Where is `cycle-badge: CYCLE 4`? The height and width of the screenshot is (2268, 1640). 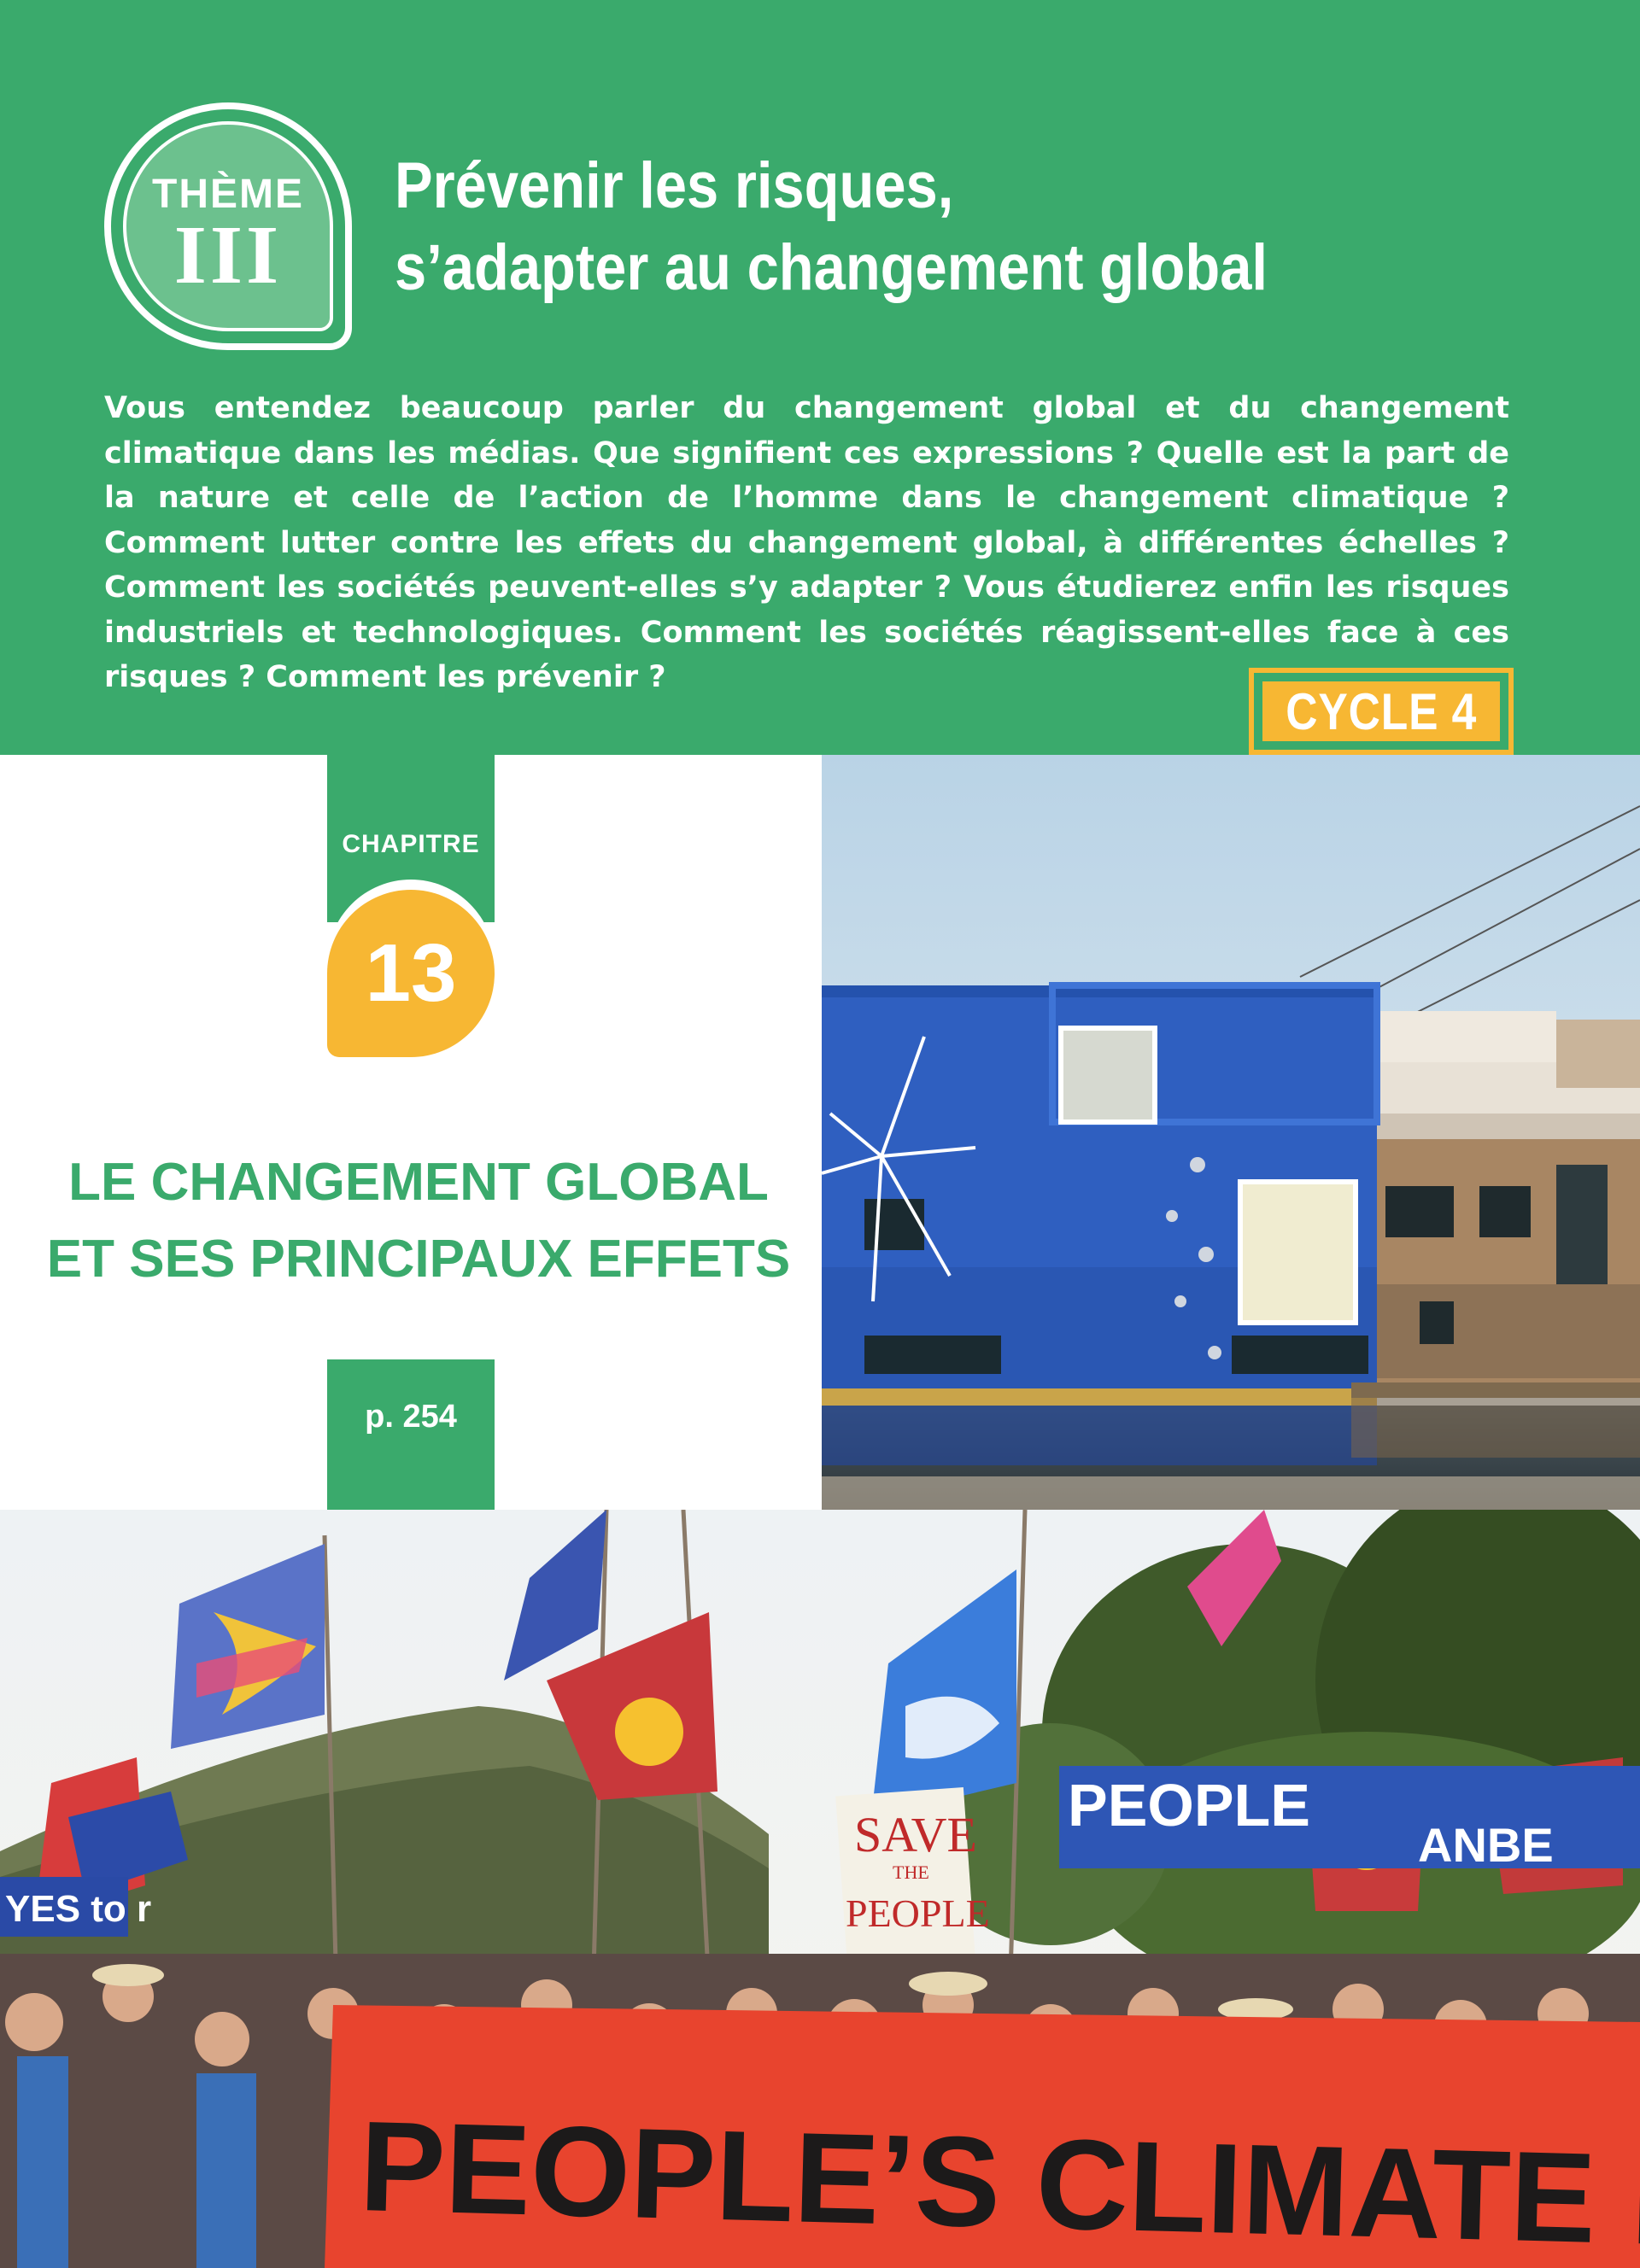 cycle-badge: CYCLE 4 is located at coordinates (1381, 711).